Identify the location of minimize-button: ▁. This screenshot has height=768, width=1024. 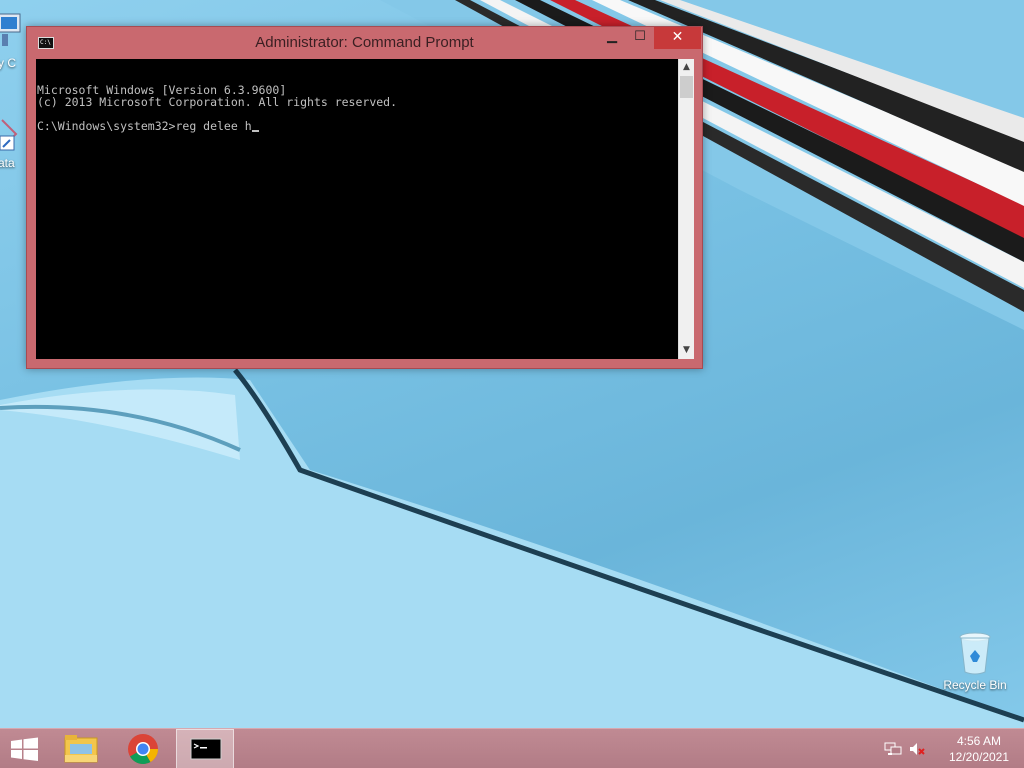
(612, 38).